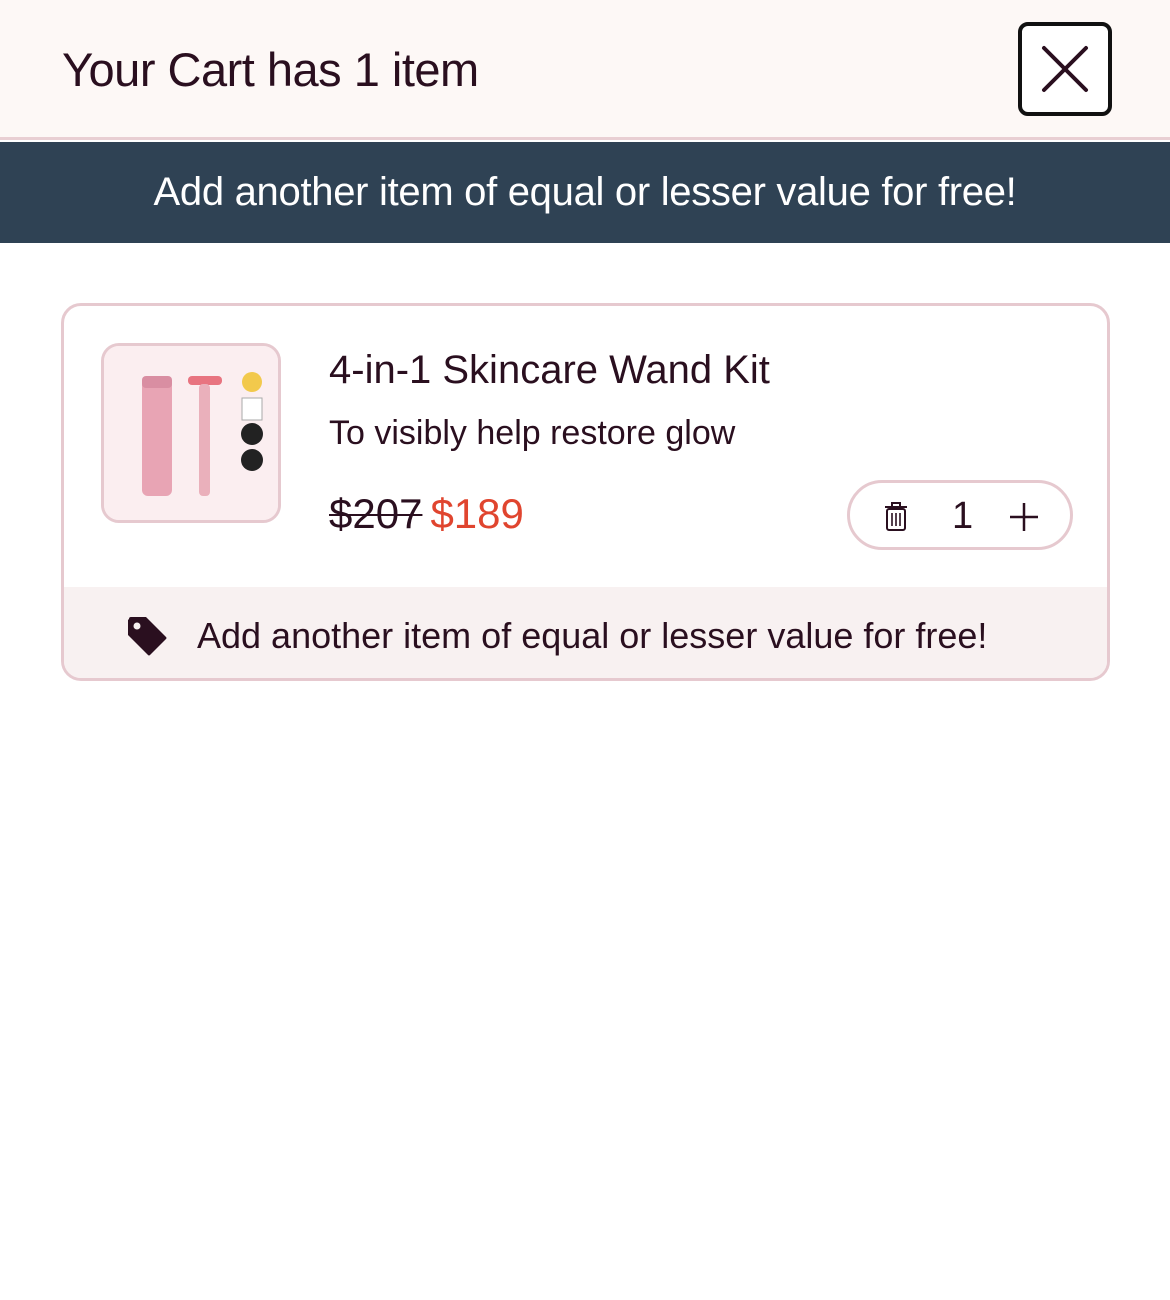 This screenshot has width=1170, height=1300. What do you see at coordinates (376, 513) in the screenshot?
I see `original-price: $207` at bounding box center [376, 513].